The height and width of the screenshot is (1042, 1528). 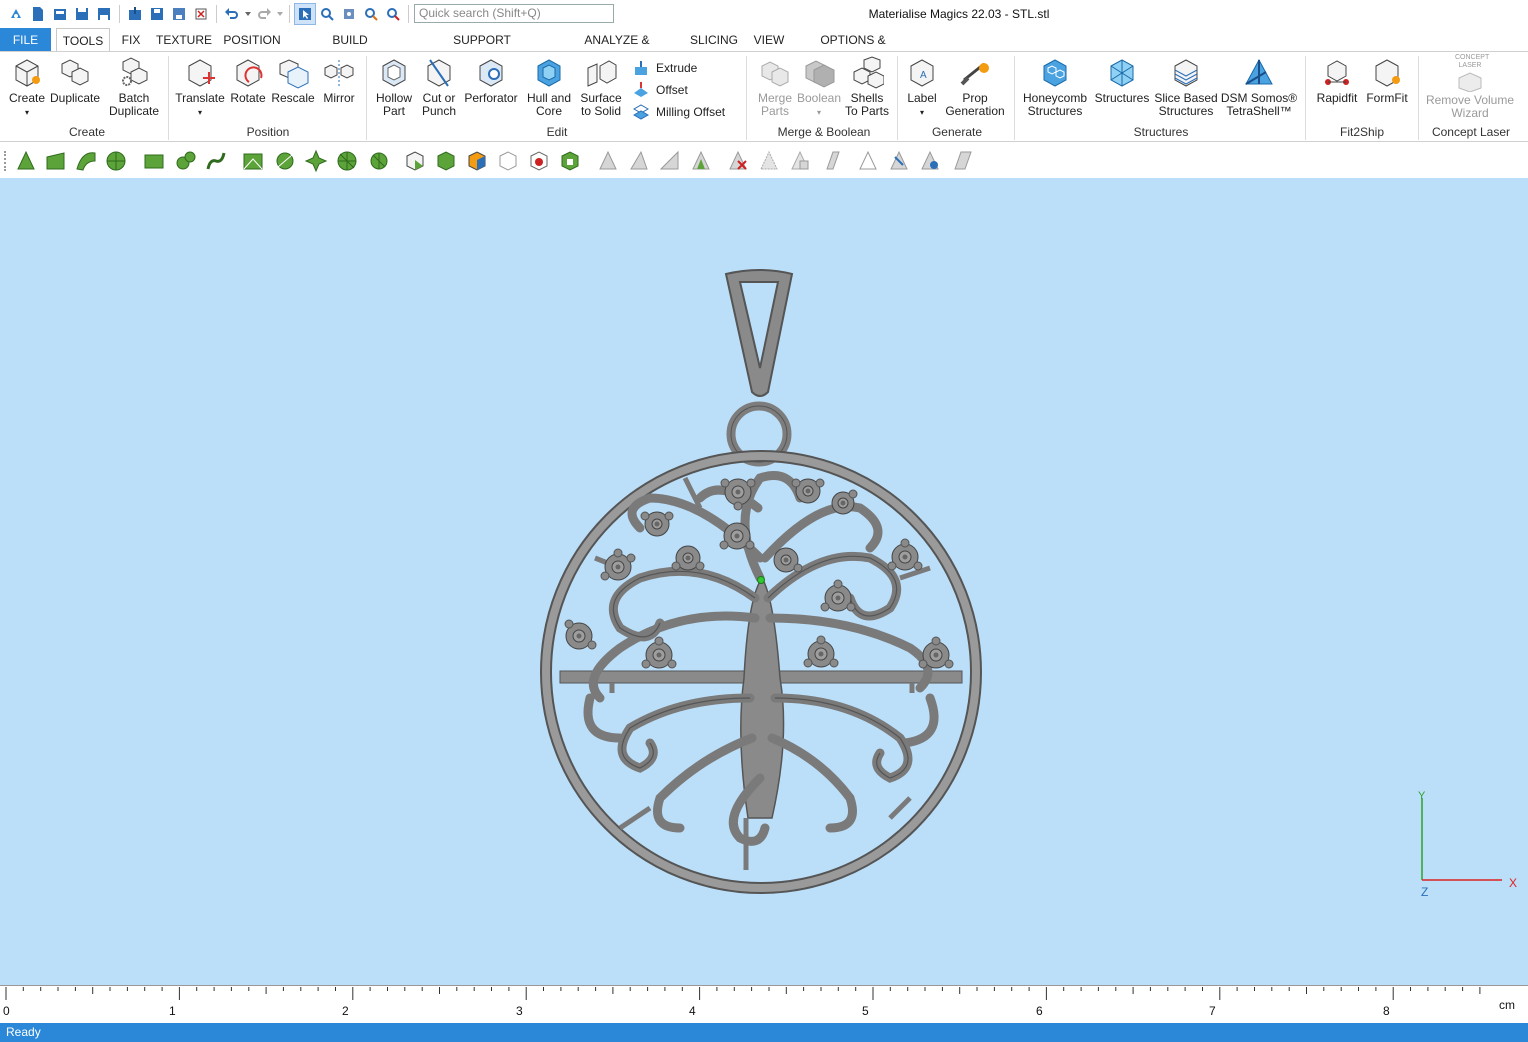 I want to click on invert-selection-tool-icon, so click(x=539, y=161).